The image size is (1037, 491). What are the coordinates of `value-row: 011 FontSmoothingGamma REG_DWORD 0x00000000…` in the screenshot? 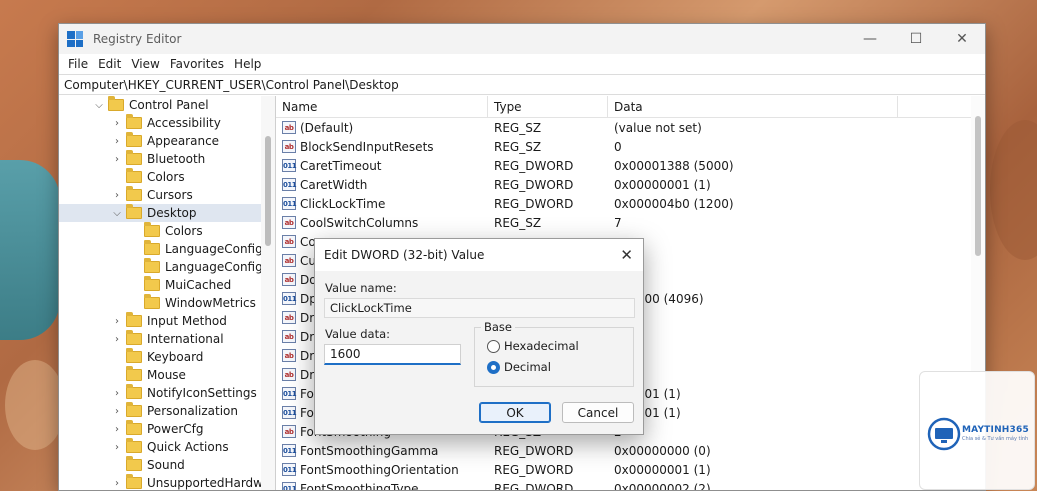 It's located at (630, 450).